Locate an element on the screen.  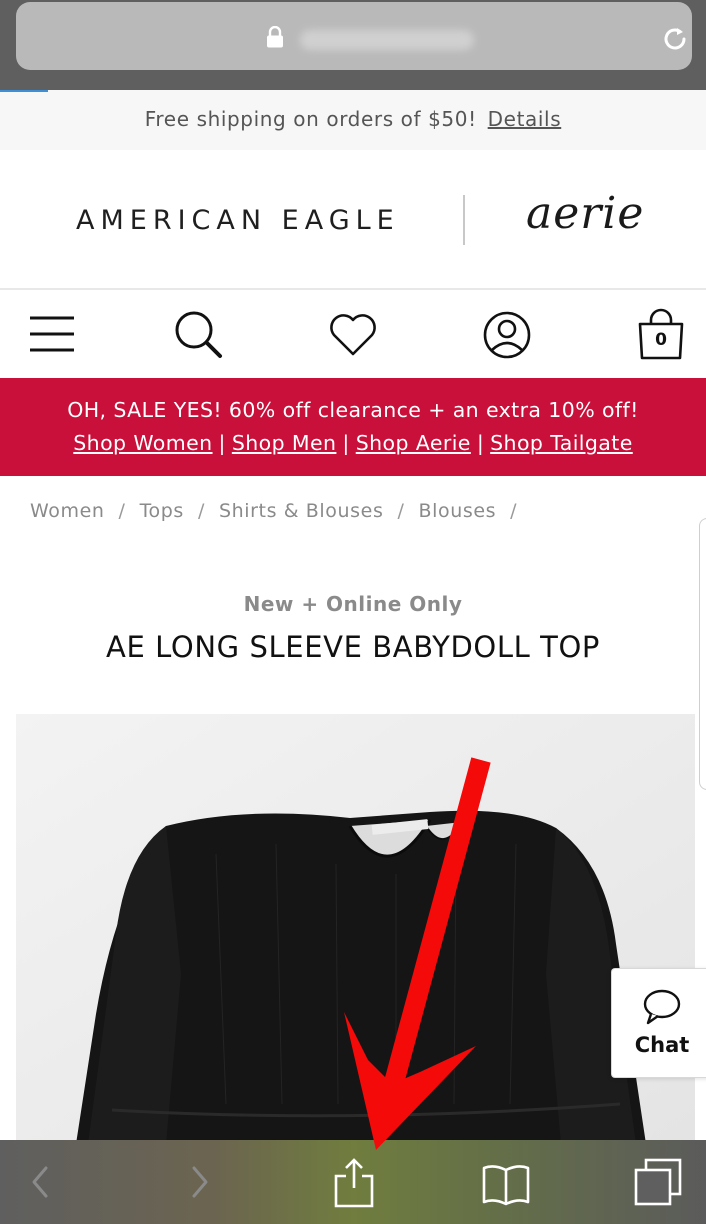
shipping-promo-bar: Free shipping on orders of $50! Details is located at coordinates (353, 120).